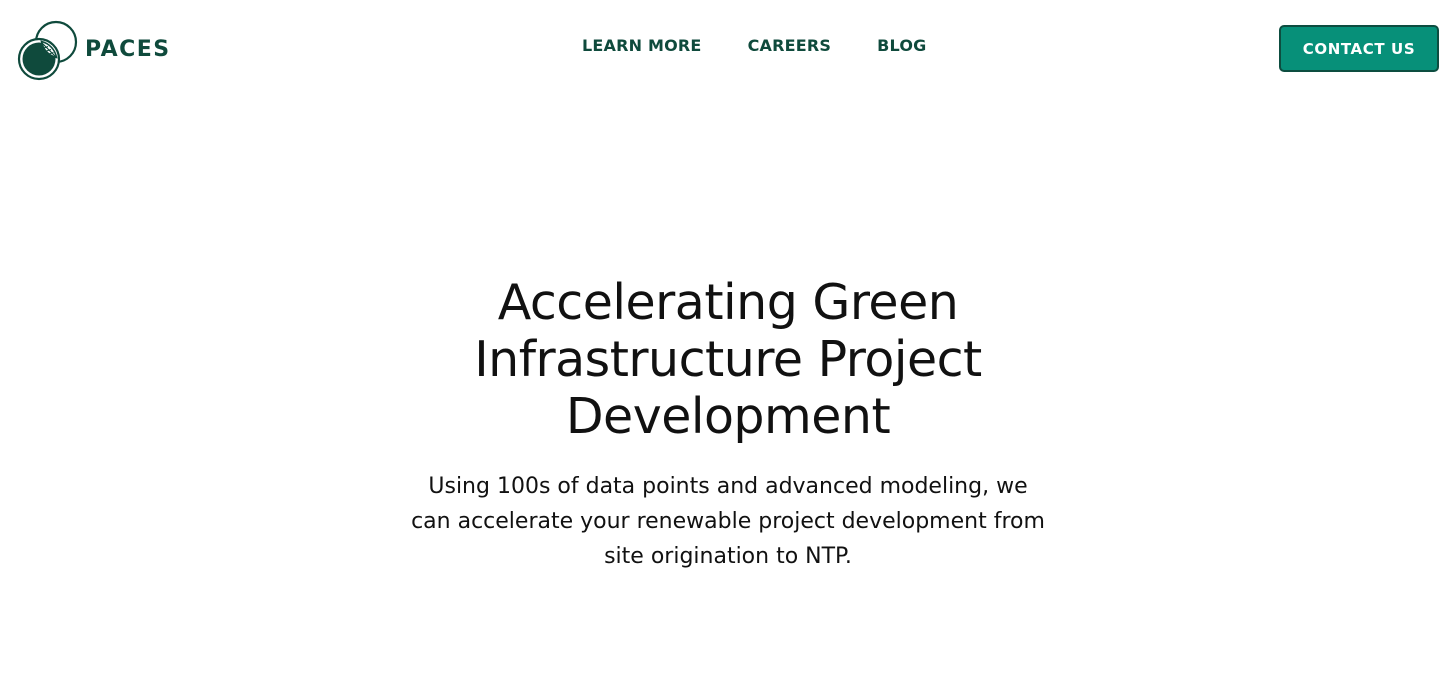  What do you see at coordinates (790, 45) in the screenshot?
I see `nav-link-careers: CAREERS` at bounding box center [790, 45].